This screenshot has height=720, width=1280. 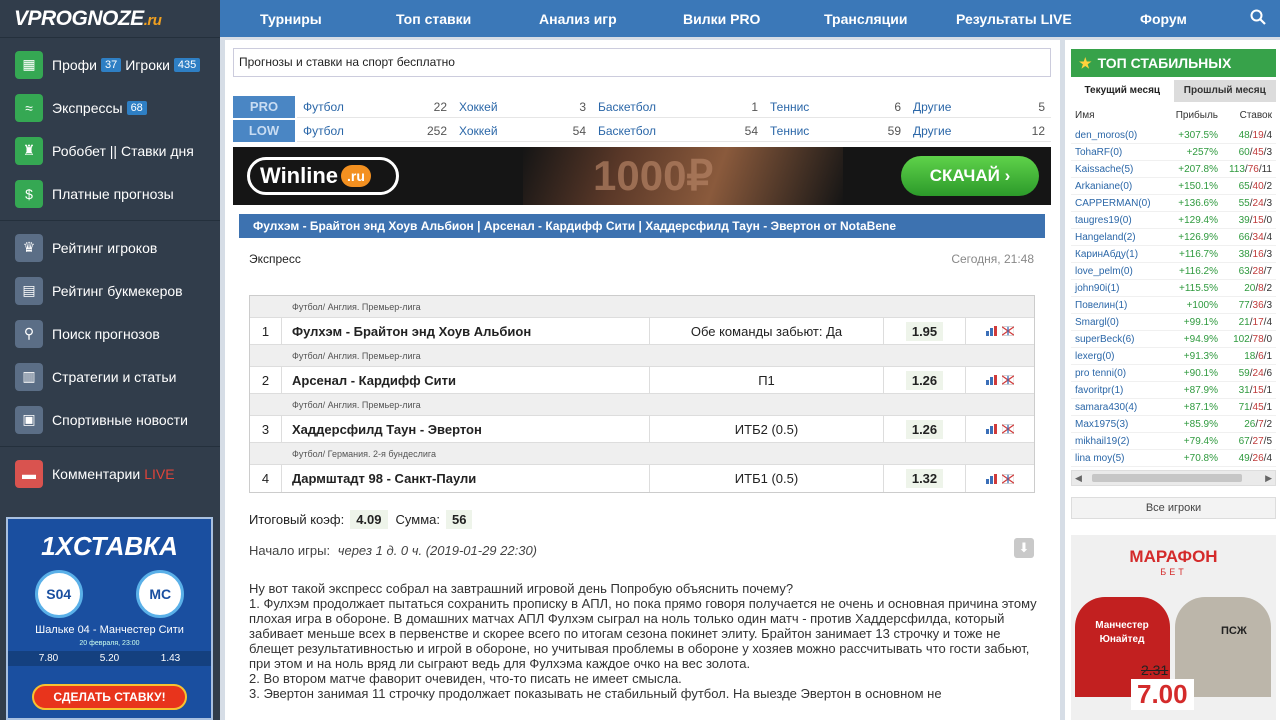 I want to click on player-name: lina moy(5), so click(x=1117, y=458).